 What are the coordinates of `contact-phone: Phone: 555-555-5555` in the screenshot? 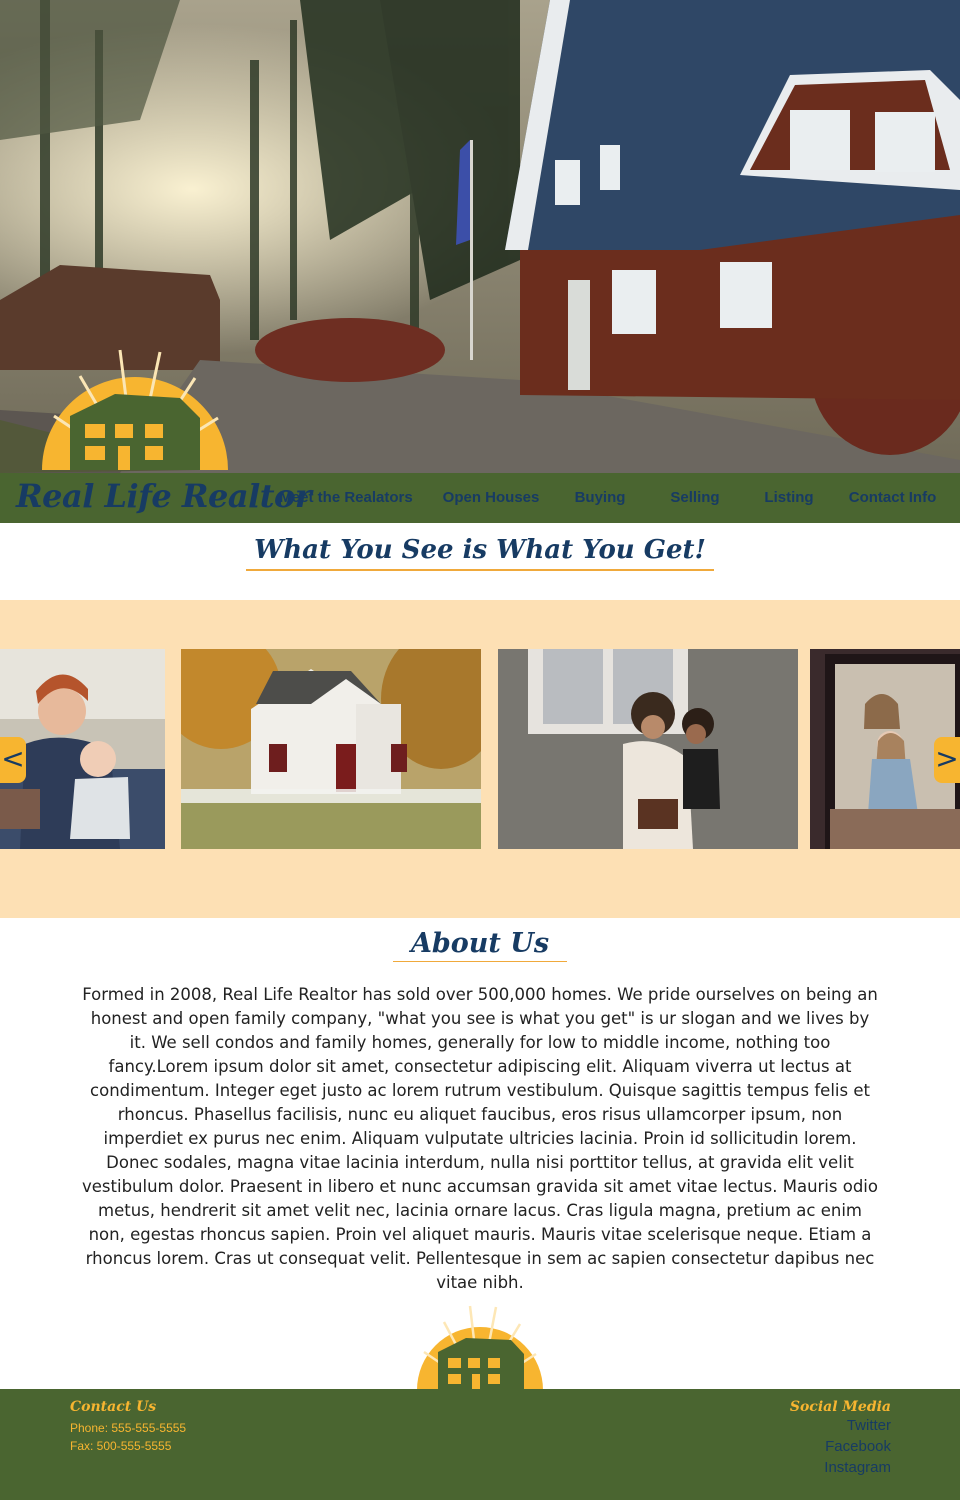 It's located at (128, 1428).